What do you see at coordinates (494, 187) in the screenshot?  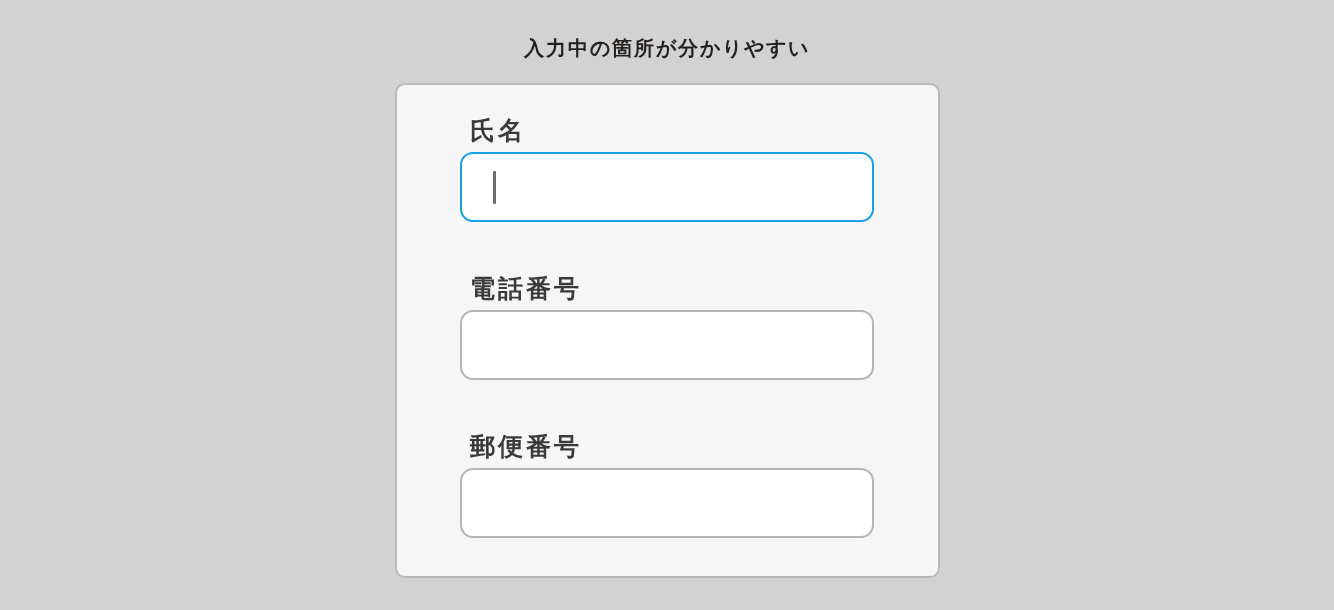 I see `text-caret-icon` at bounding box center [494, 187].